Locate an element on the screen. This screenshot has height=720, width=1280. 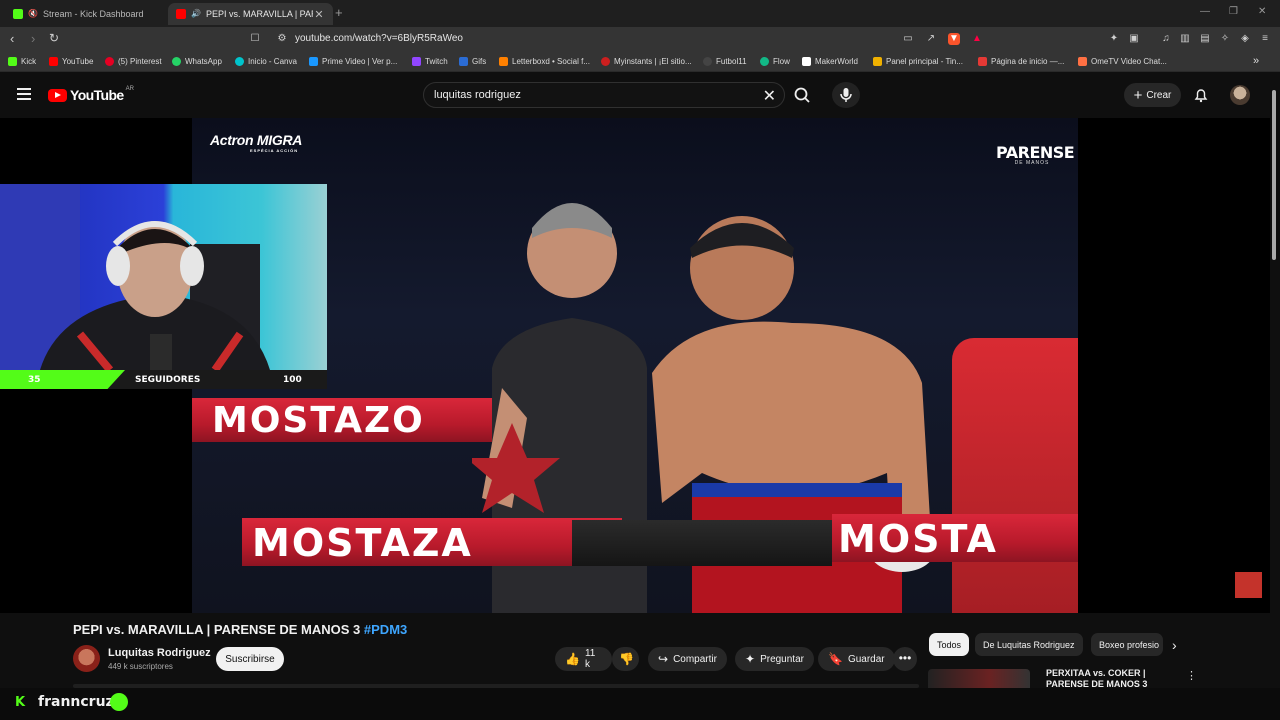
youtube-header: YouTube AR ✕ + Crear is located at coordinates (640, 95).